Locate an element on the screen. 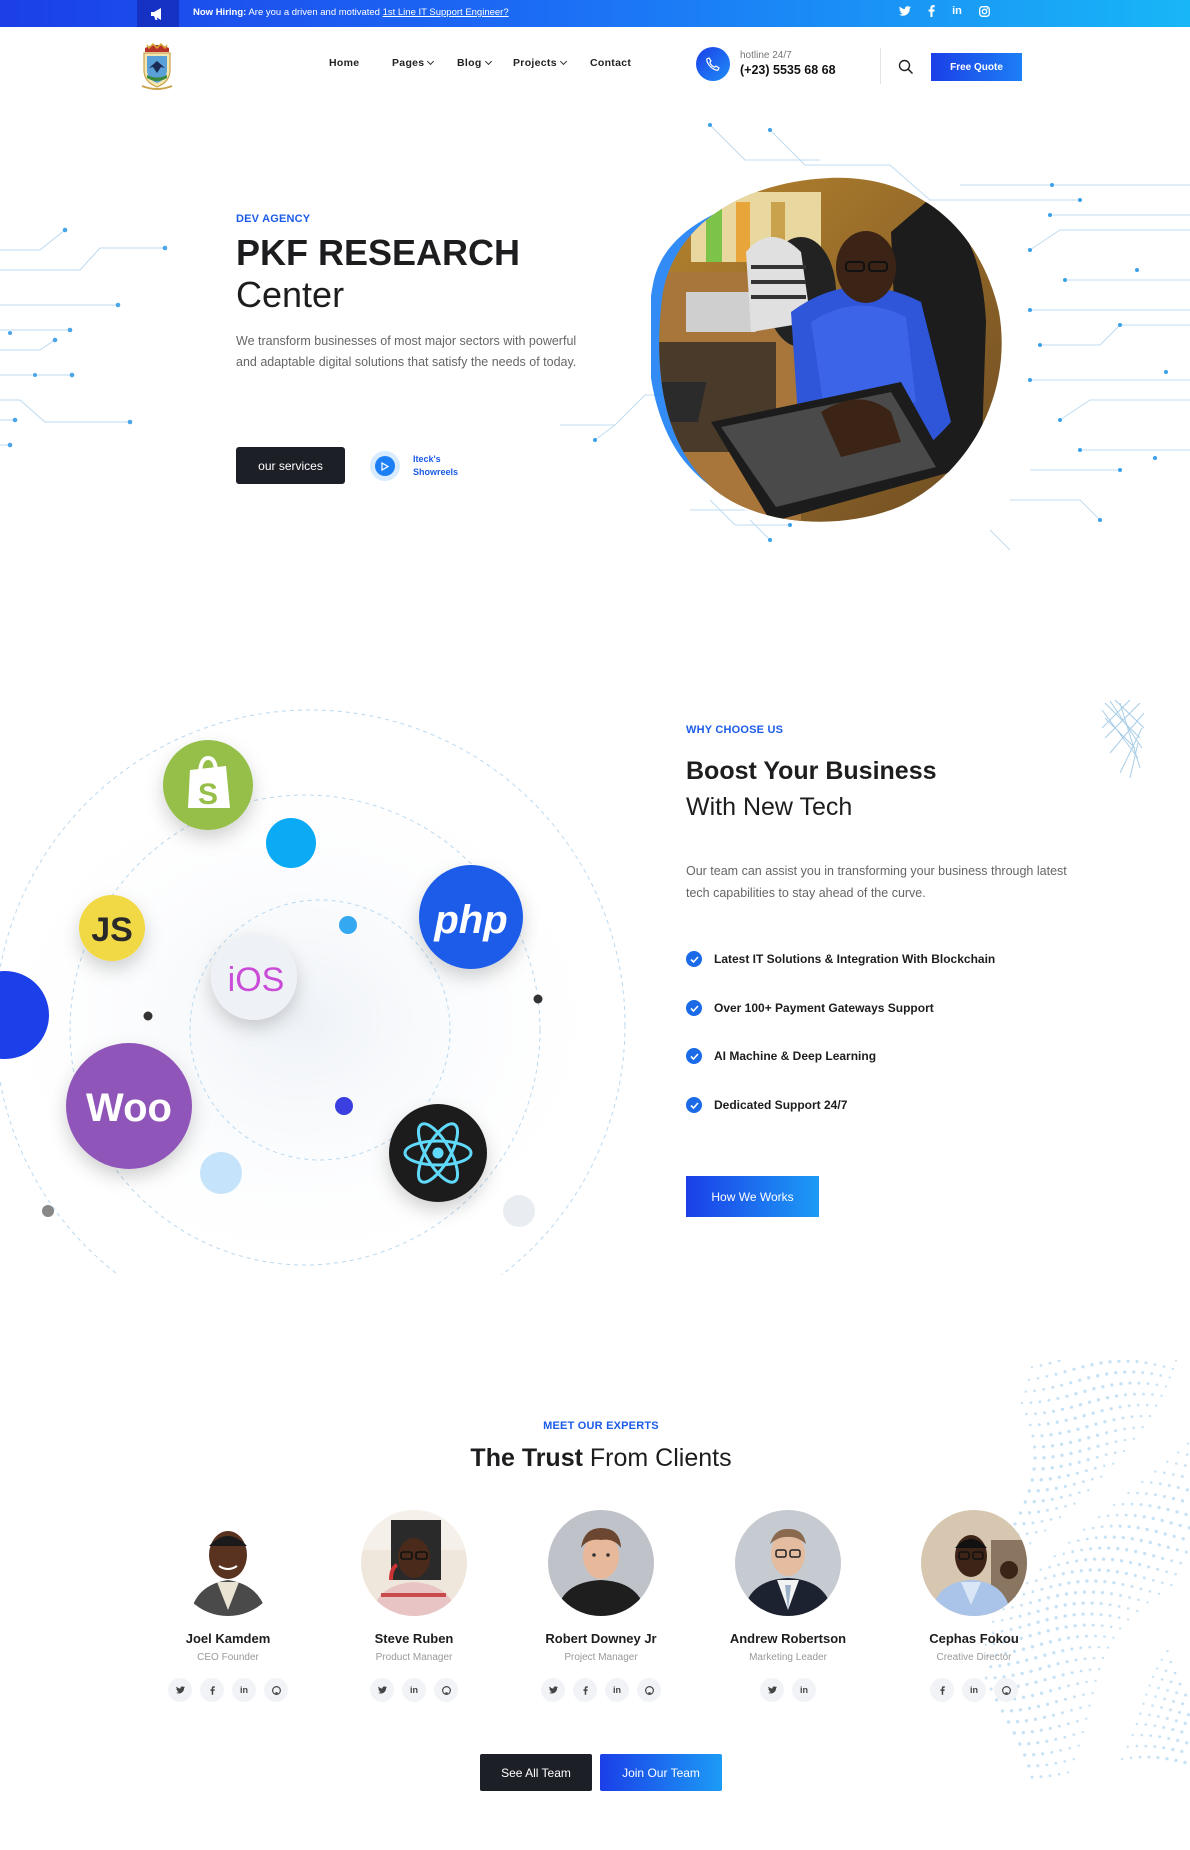  how-we-works-button: How We Works is located at coordinates (752, 1196).